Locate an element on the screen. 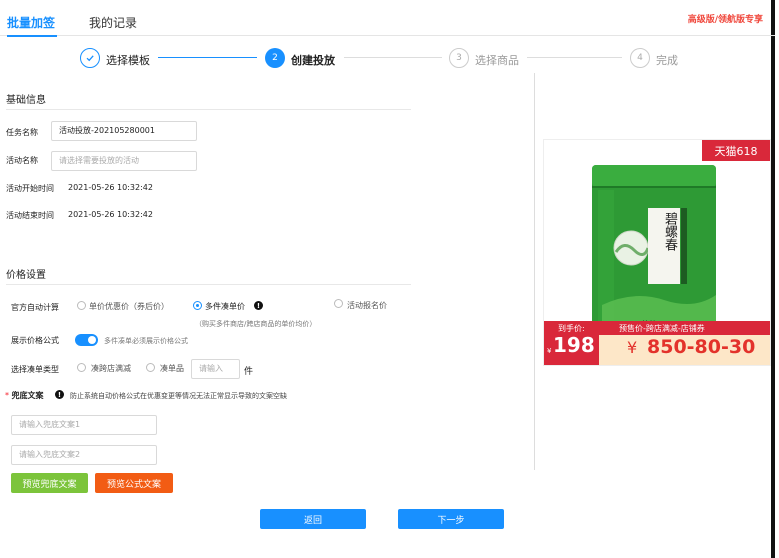 The height and width of the screenshot is (558, 779). activity-name-label: 活动名称 is located at coordinates (22, 160).